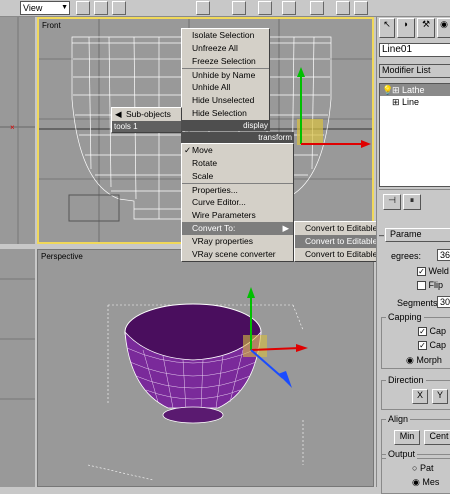 This screenshot has width=450, height=494. Describe the element at coordinates (225, 113) in the screenshot. I see `menu-item-hide-selection: Hide Selection` at that location.